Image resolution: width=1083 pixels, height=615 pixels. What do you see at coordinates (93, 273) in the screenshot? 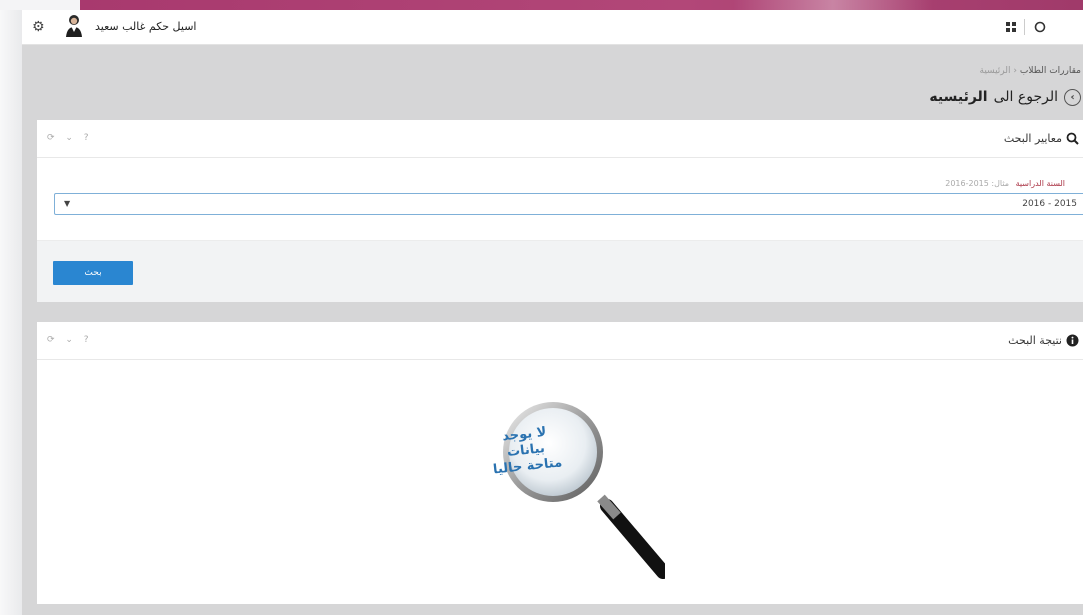
I see `search-button: بحث` at bounding box center [93, 273].